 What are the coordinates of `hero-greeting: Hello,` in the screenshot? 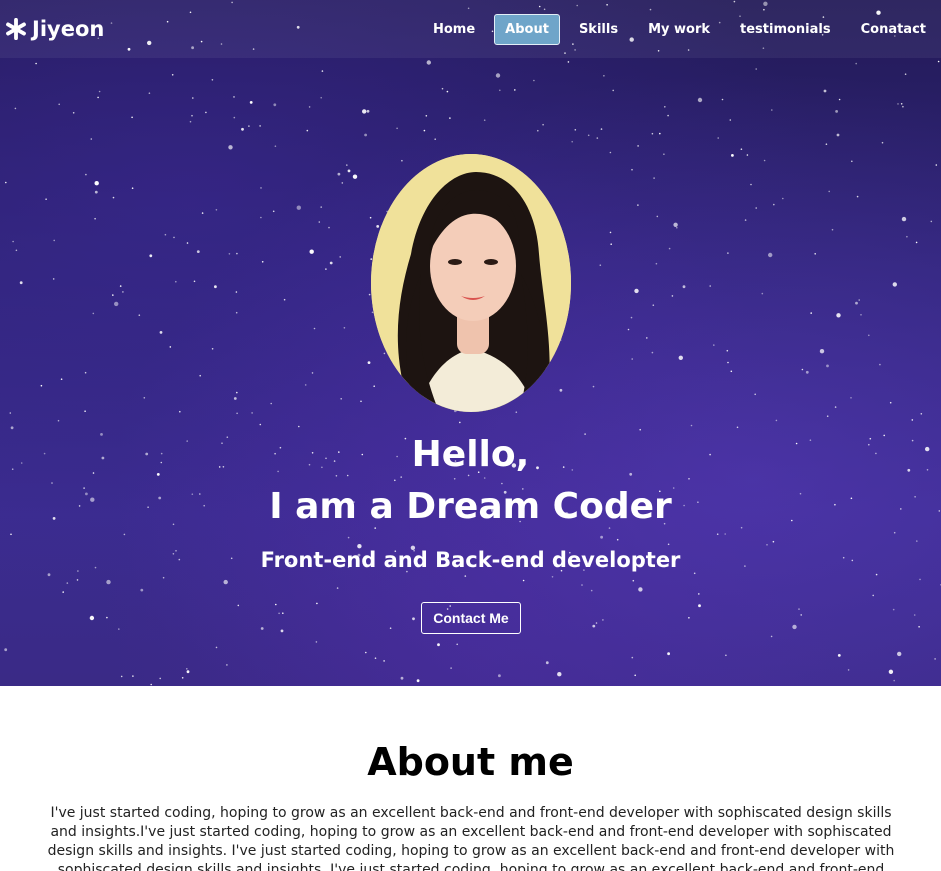 It's located at (470, 454).